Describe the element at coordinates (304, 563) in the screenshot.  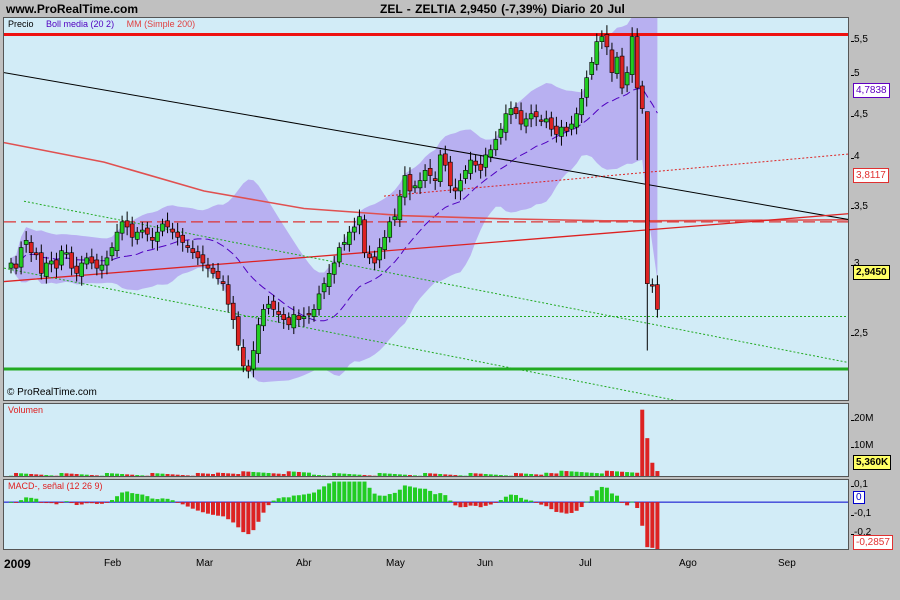
I see `x-label-abr: Abr` at that location.